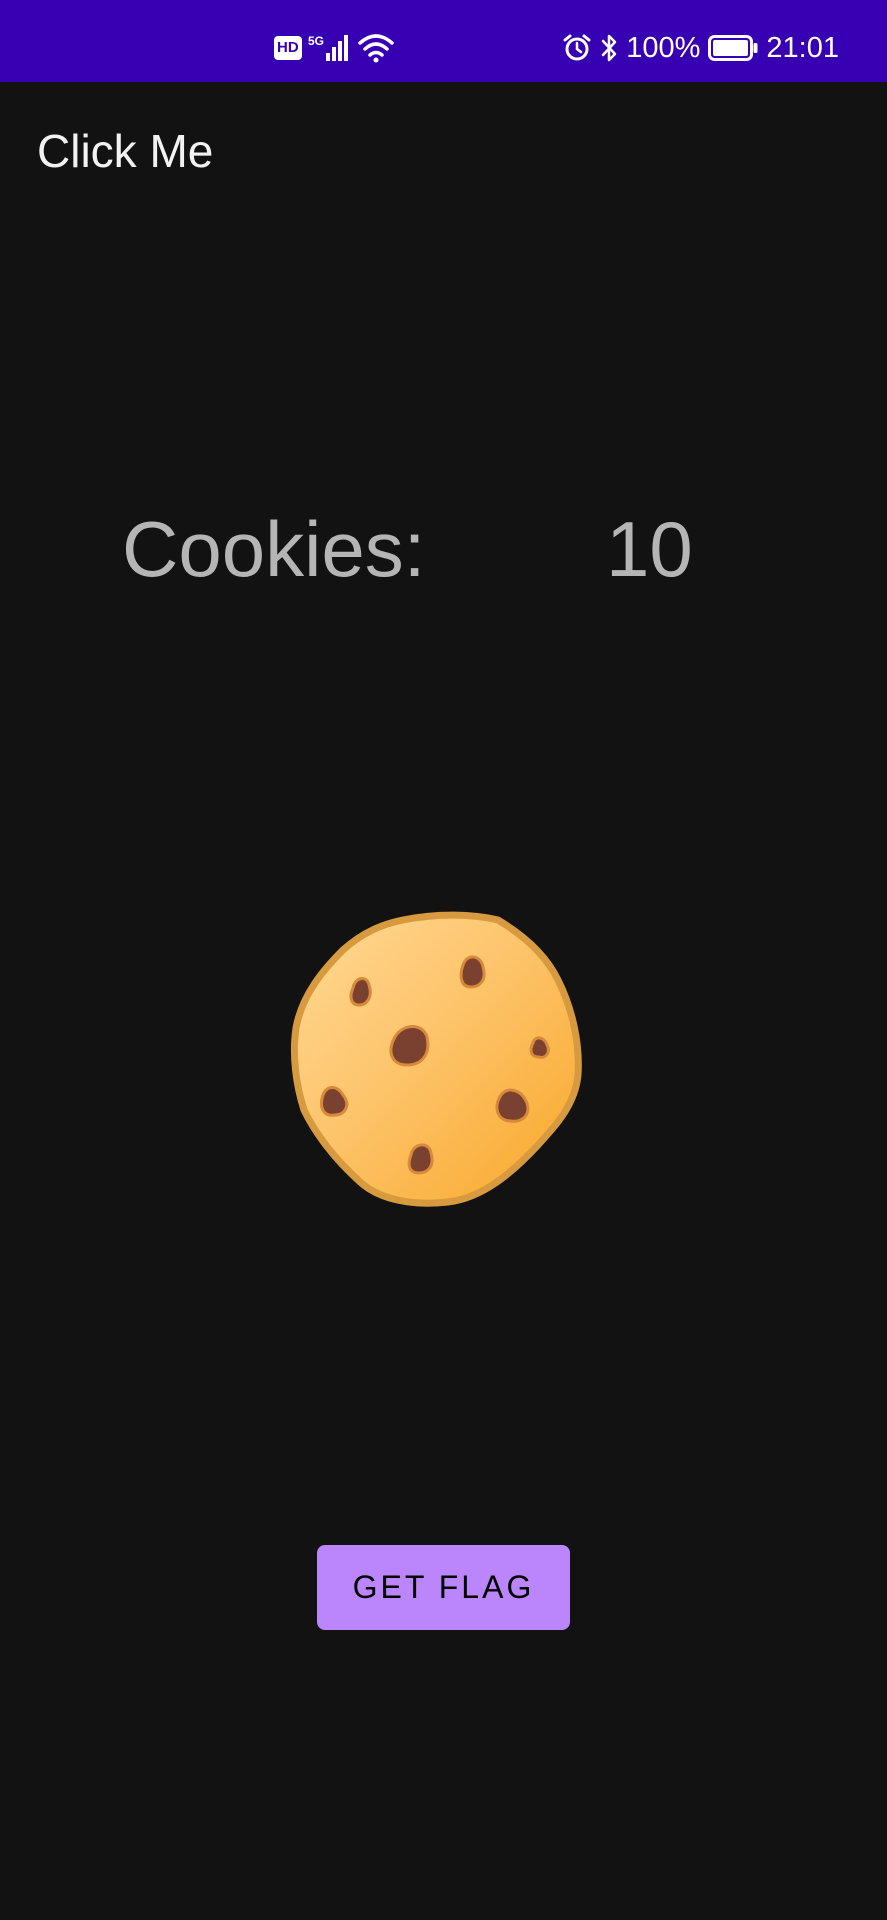 This screenshot has width=887, height=1920. I want to click on status-bar-right: 100% 21:01, so click(700, 48).